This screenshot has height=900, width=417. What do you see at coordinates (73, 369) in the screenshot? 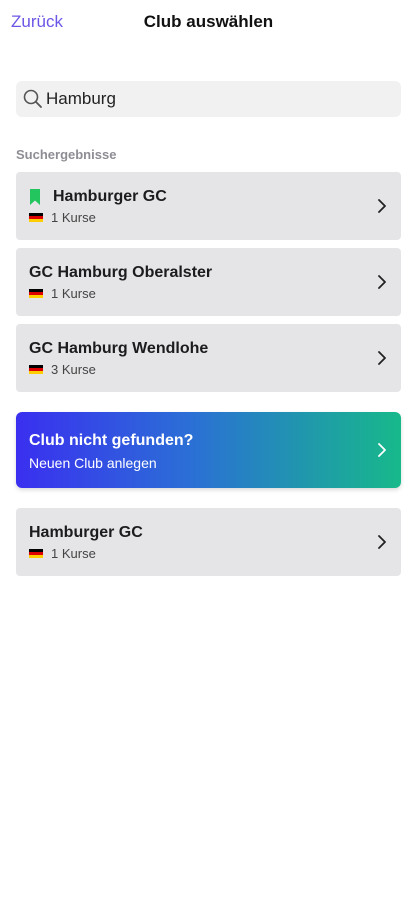
I see `result-courses: 3 Kurse` at bounding box center [73, 369].